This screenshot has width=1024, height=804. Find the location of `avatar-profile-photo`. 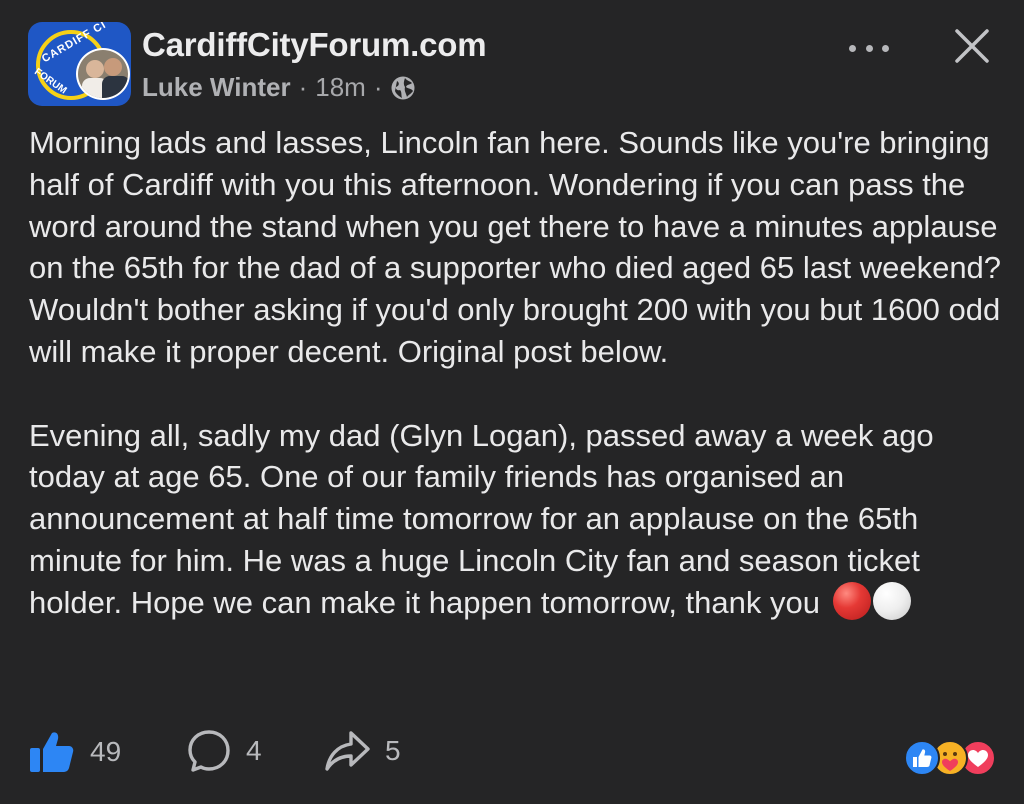

avatar-profile-photo is located at coordinates (103, 74).